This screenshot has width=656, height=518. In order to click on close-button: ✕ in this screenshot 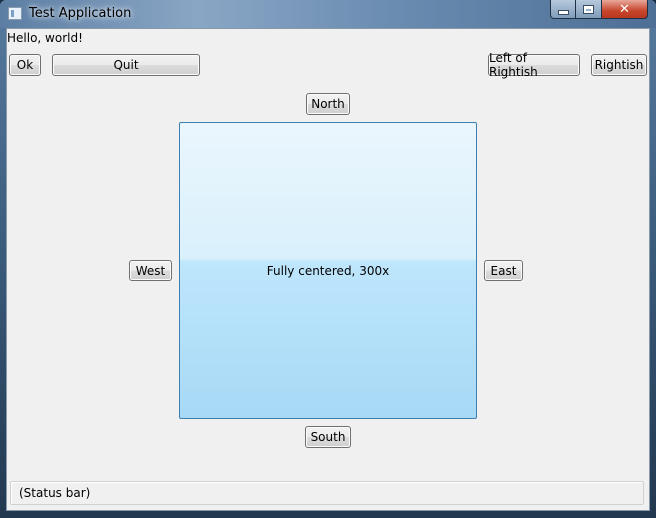, I will do `click(625, 9)`.